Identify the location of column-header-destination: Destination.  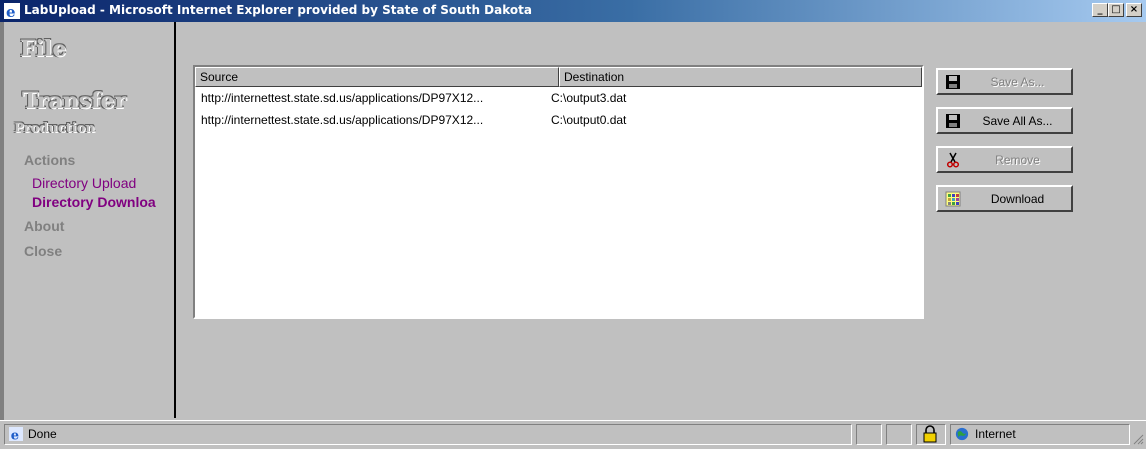
(740, 77).